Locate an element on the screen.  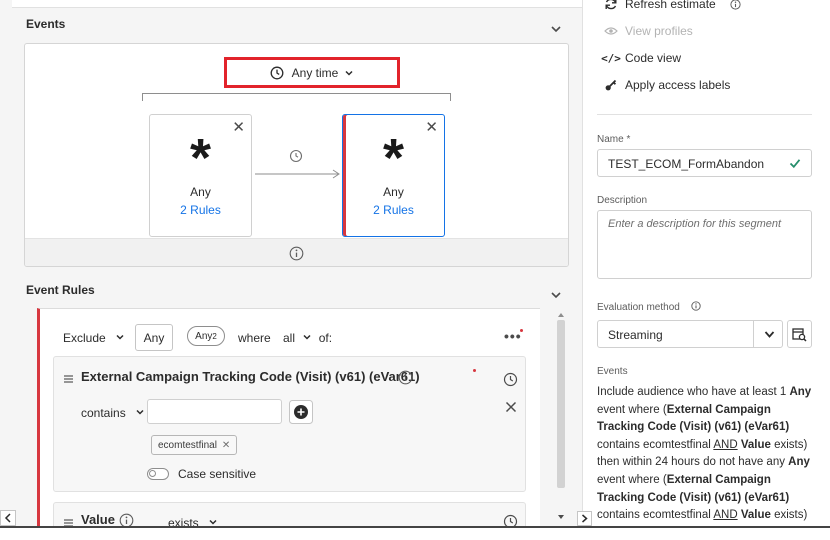
scroll-down-icon is located at coordinates (561, 517).